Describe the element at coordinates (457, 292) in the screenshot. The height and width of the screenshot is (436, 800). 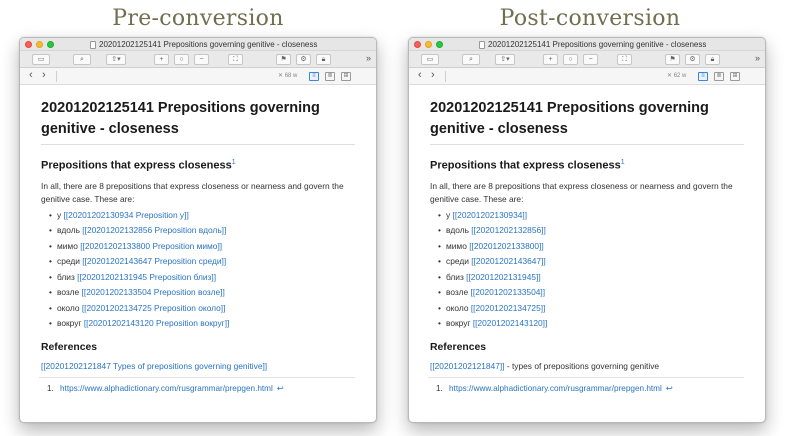
I see `preposition-word: возле` at that location.